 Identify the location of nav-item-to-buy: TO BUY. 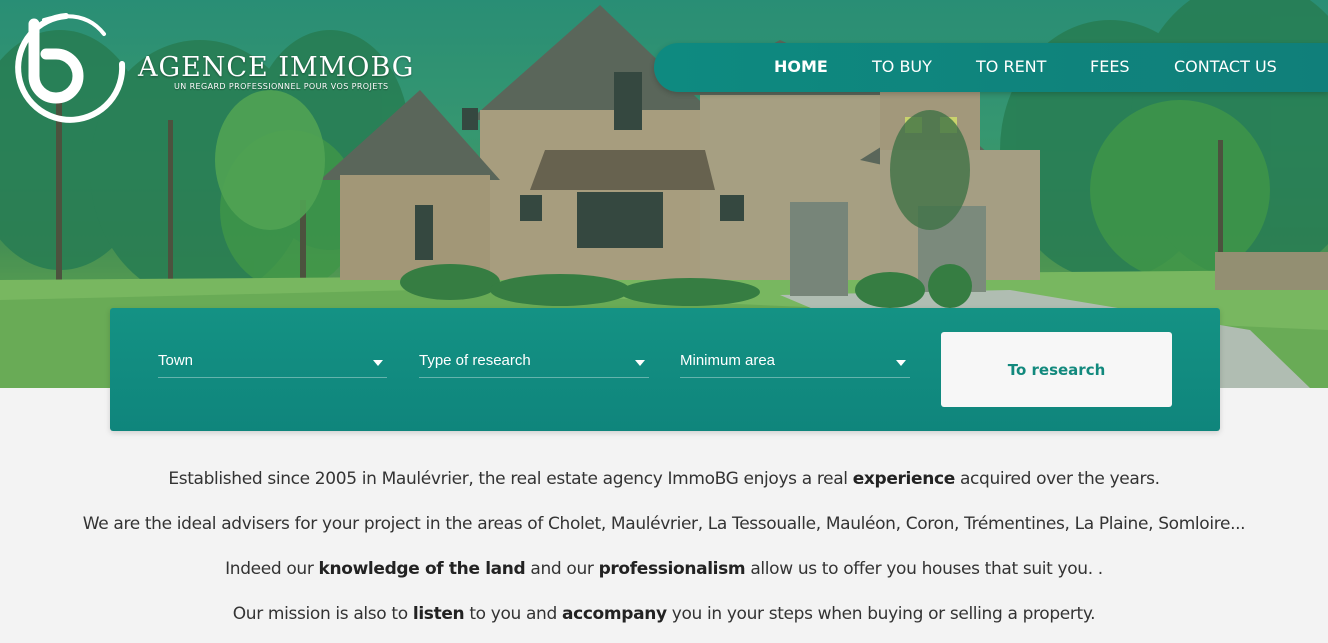
(902, 66).